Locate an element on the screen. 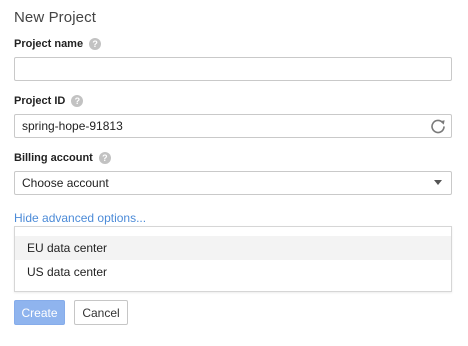 Image resolution: width=468 pixels, height=346 pixels. data-center-option-eu: EU data center is located at coordinates (233, 248).